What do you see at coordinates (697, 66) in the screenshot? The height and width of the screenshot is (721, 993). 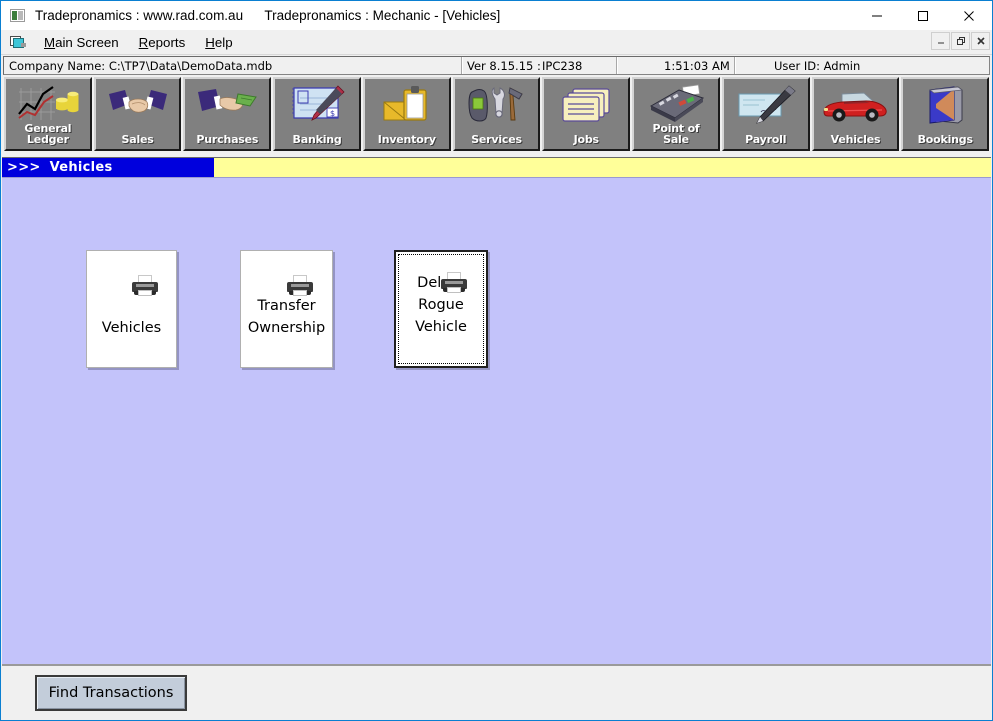 I see `time-label: 1:51:03 AM` at bounding box center [697, 66].